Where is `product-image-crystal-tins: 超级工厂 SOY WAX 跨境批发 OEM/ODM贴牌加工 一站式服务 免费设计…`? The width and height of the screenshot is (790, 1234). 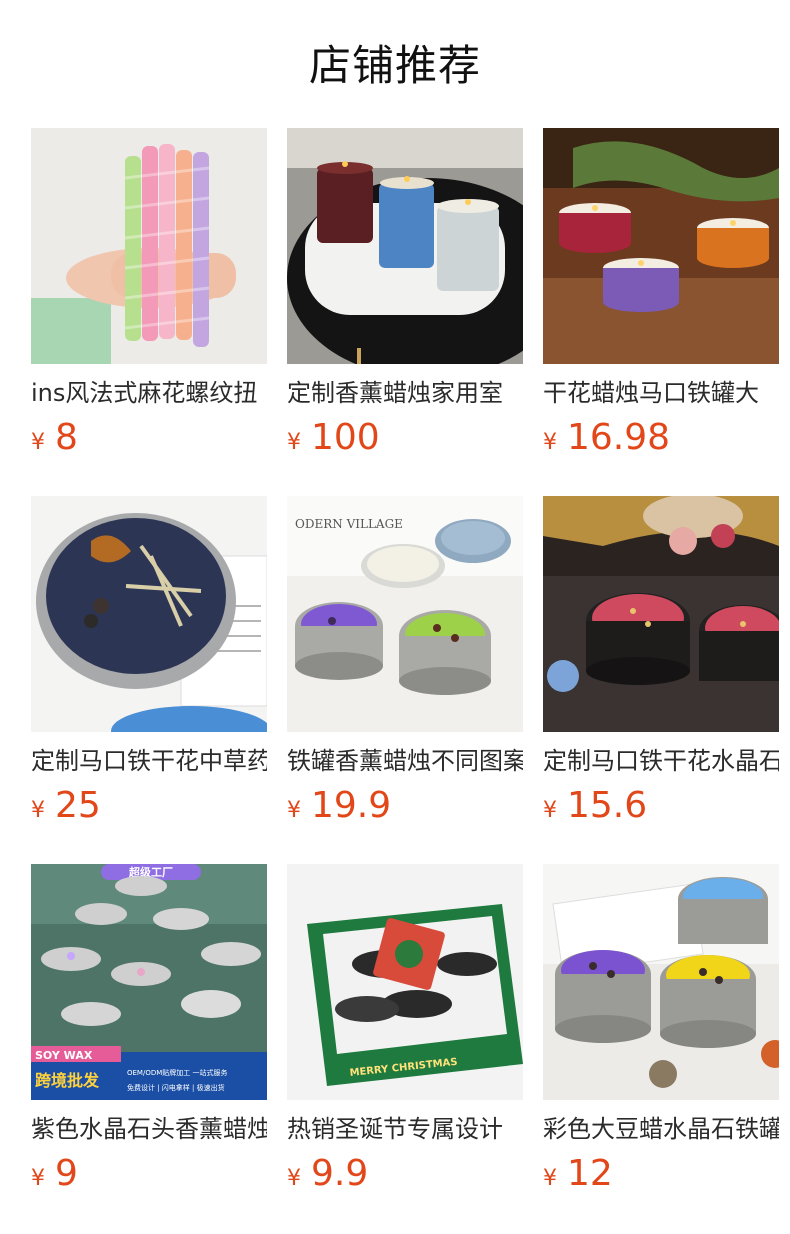 product-image-crystal-tins: 超级工厂 SOY WAX 跨境批发 OEM/ODM贴牌加工 一站式服务 免费设计… is located at coordinates (149, 982).